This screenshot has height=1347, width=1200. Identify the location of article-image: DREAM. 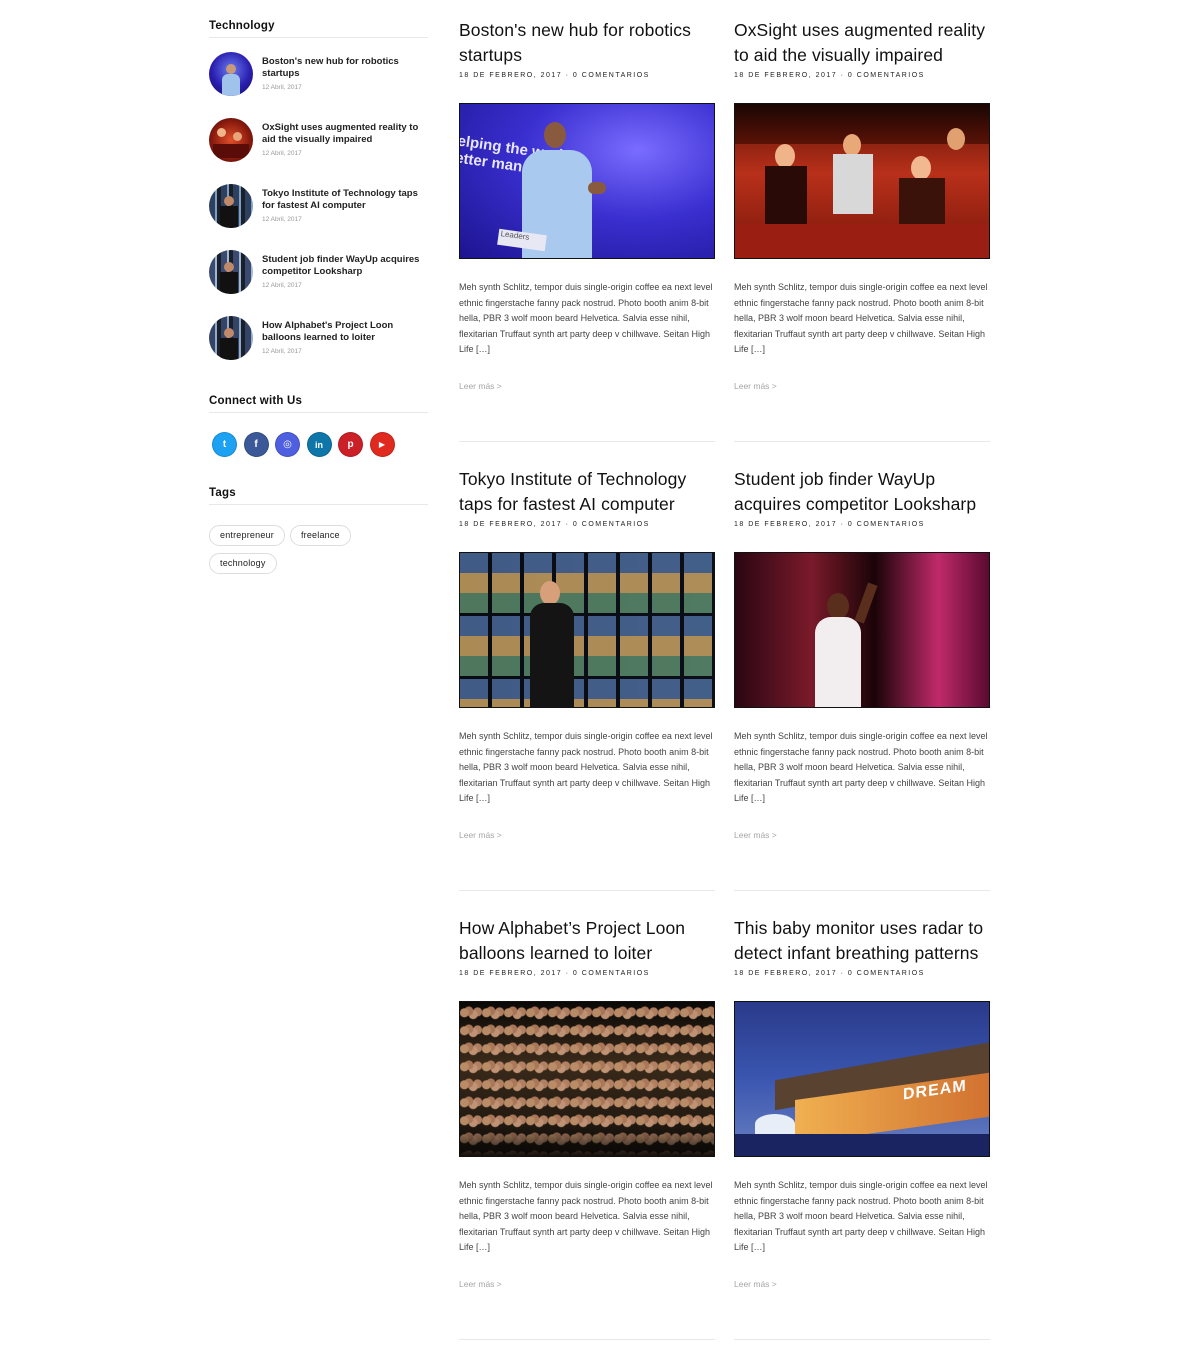
(862, 1079).